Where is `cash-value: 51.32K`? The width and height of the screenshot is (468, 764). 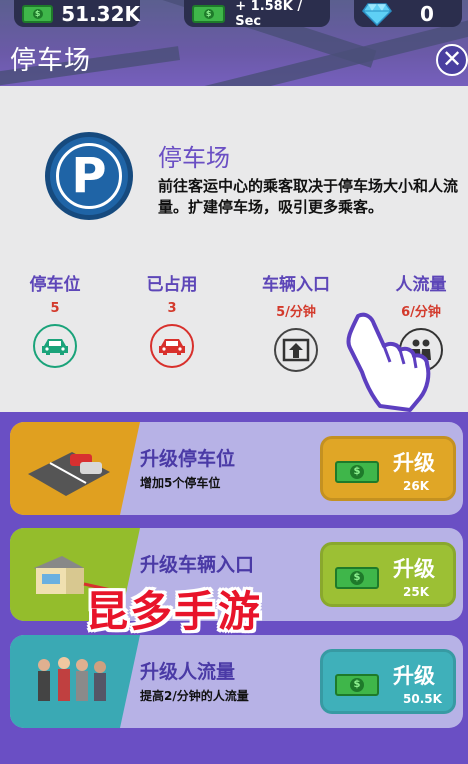 cash-value: 51.32K is located at coordinates (100, 13).